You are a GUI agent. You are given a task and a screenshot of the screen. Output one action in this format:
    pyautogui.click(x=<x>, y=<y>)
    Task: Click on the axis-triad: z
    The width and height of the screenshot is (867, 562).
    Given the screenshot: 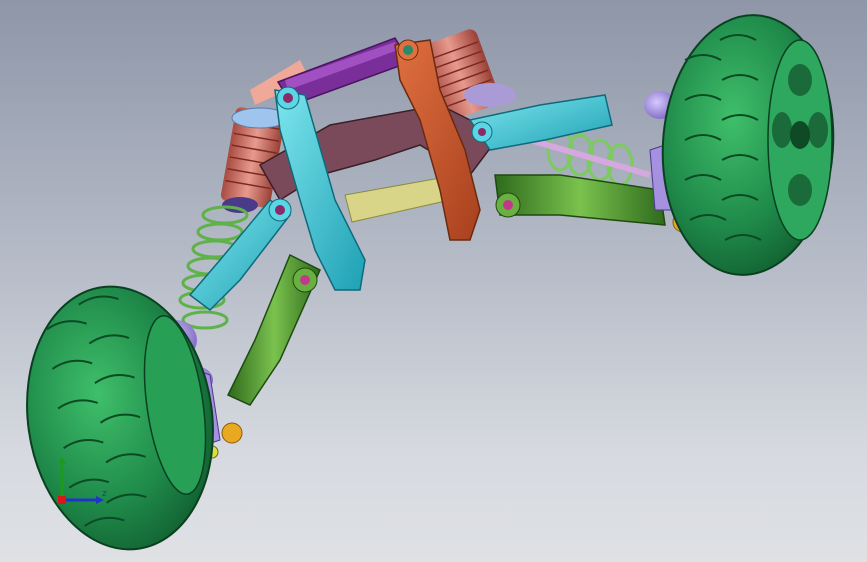 What is the action you would take?
    pyautogui.click(x=85, y=482)
    